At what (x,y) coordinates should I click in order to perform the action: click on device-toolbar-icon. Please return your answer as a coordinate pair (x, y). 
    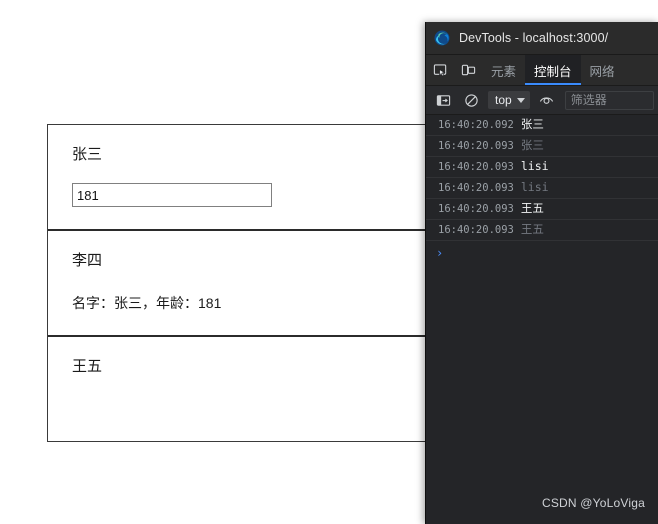
    Looking at the image, I should click on (468, 70).